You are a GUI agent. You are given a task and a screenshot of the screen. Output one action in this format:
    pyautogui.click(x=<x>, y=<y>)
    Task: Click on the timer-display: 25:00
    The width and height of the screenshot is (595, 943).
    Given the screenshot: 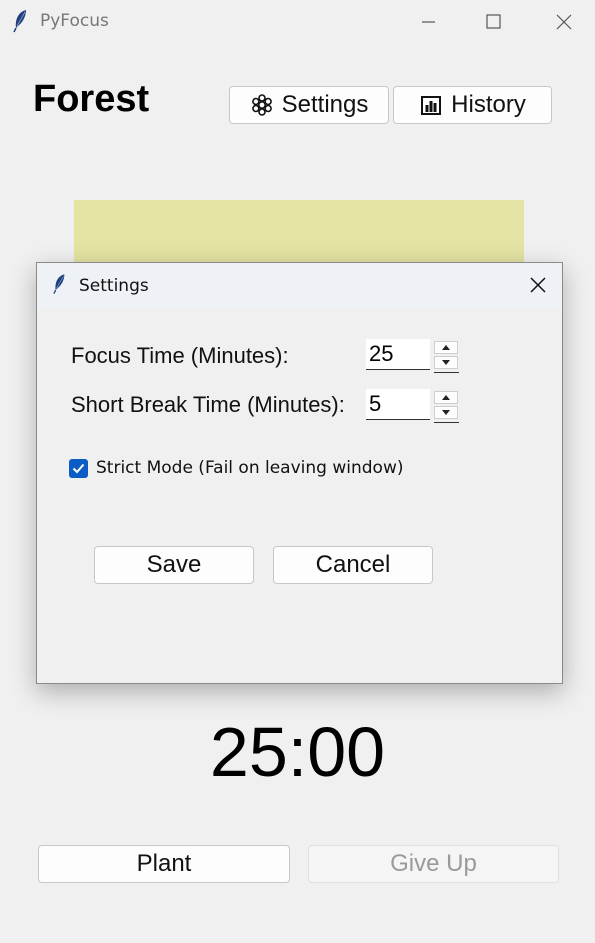 What is the action you would take?
    pyautogui.click(x=297, y=752)
    